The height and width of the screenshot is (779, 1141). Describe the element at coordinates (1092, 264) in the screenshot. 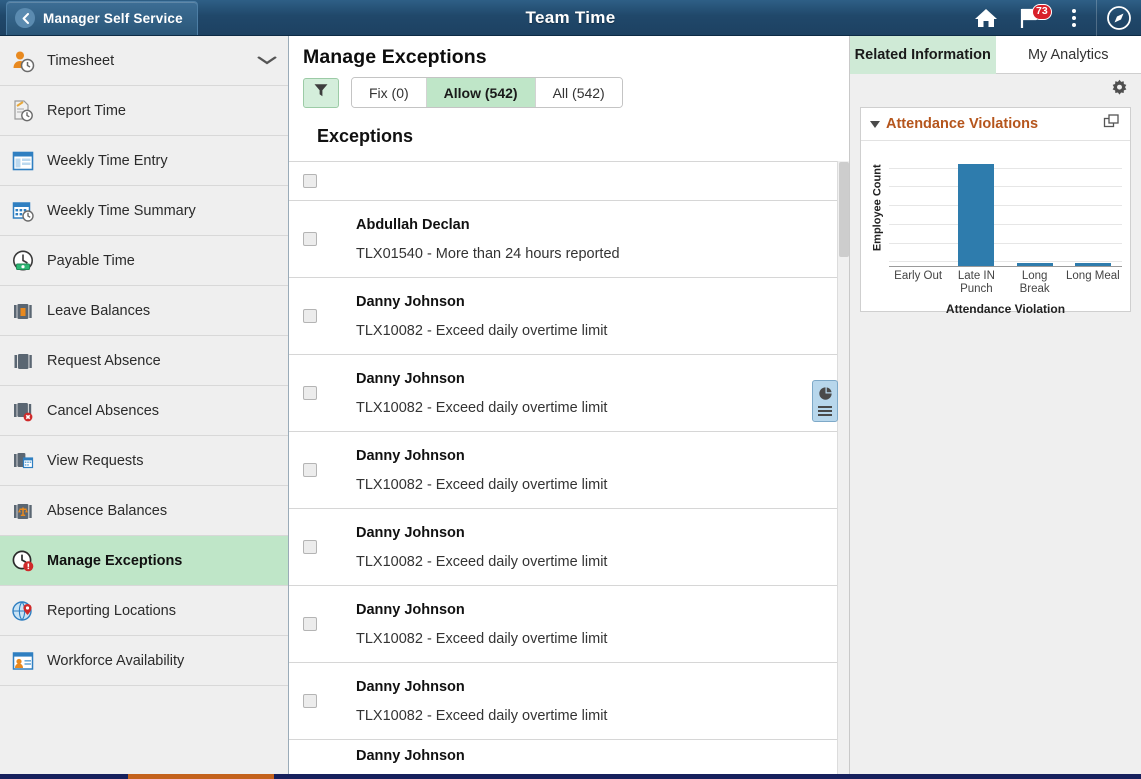

I see `bar-long-meal` at that location.